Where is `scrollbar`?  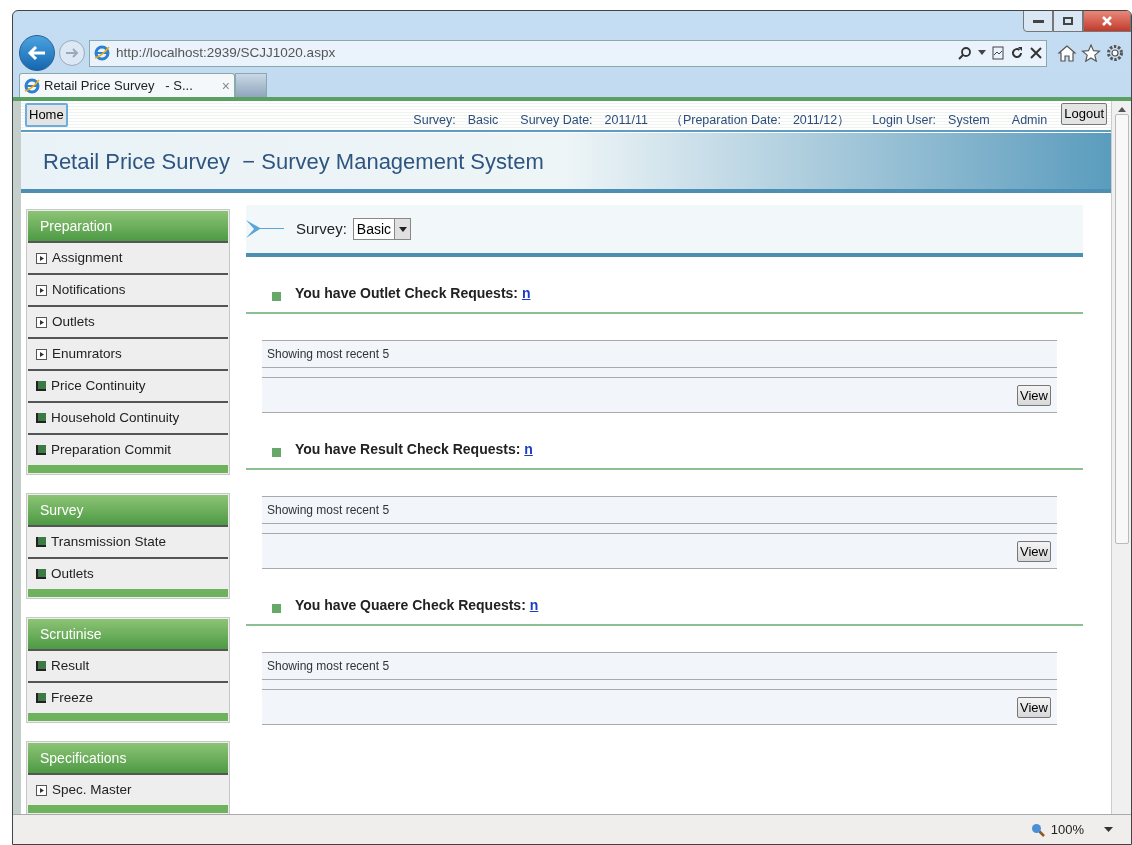 scrollbar is located at coordinates (1121, 457).